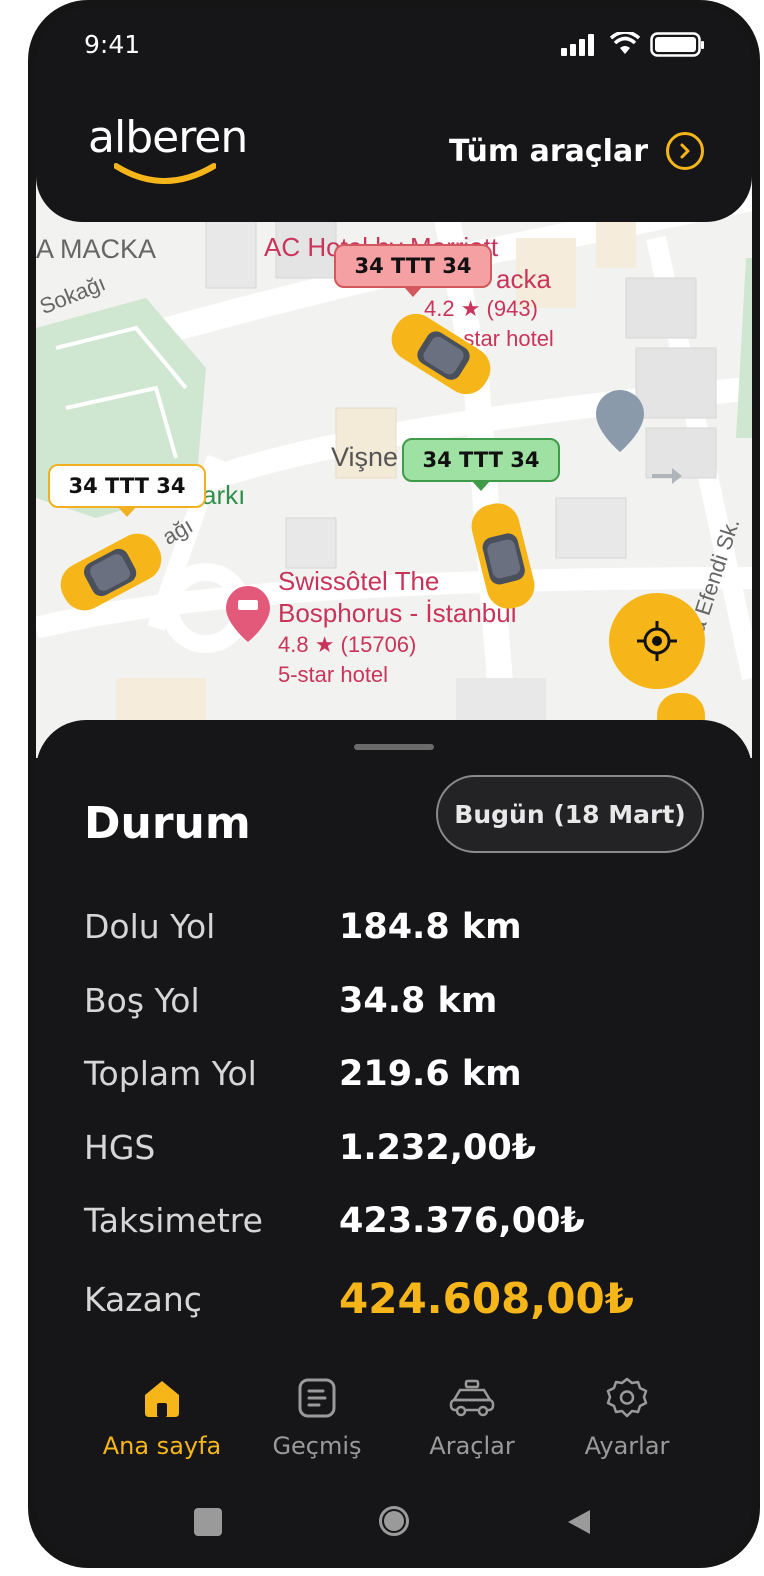  I want to click on stat-value: 34.8 km, so click(418, 1001).